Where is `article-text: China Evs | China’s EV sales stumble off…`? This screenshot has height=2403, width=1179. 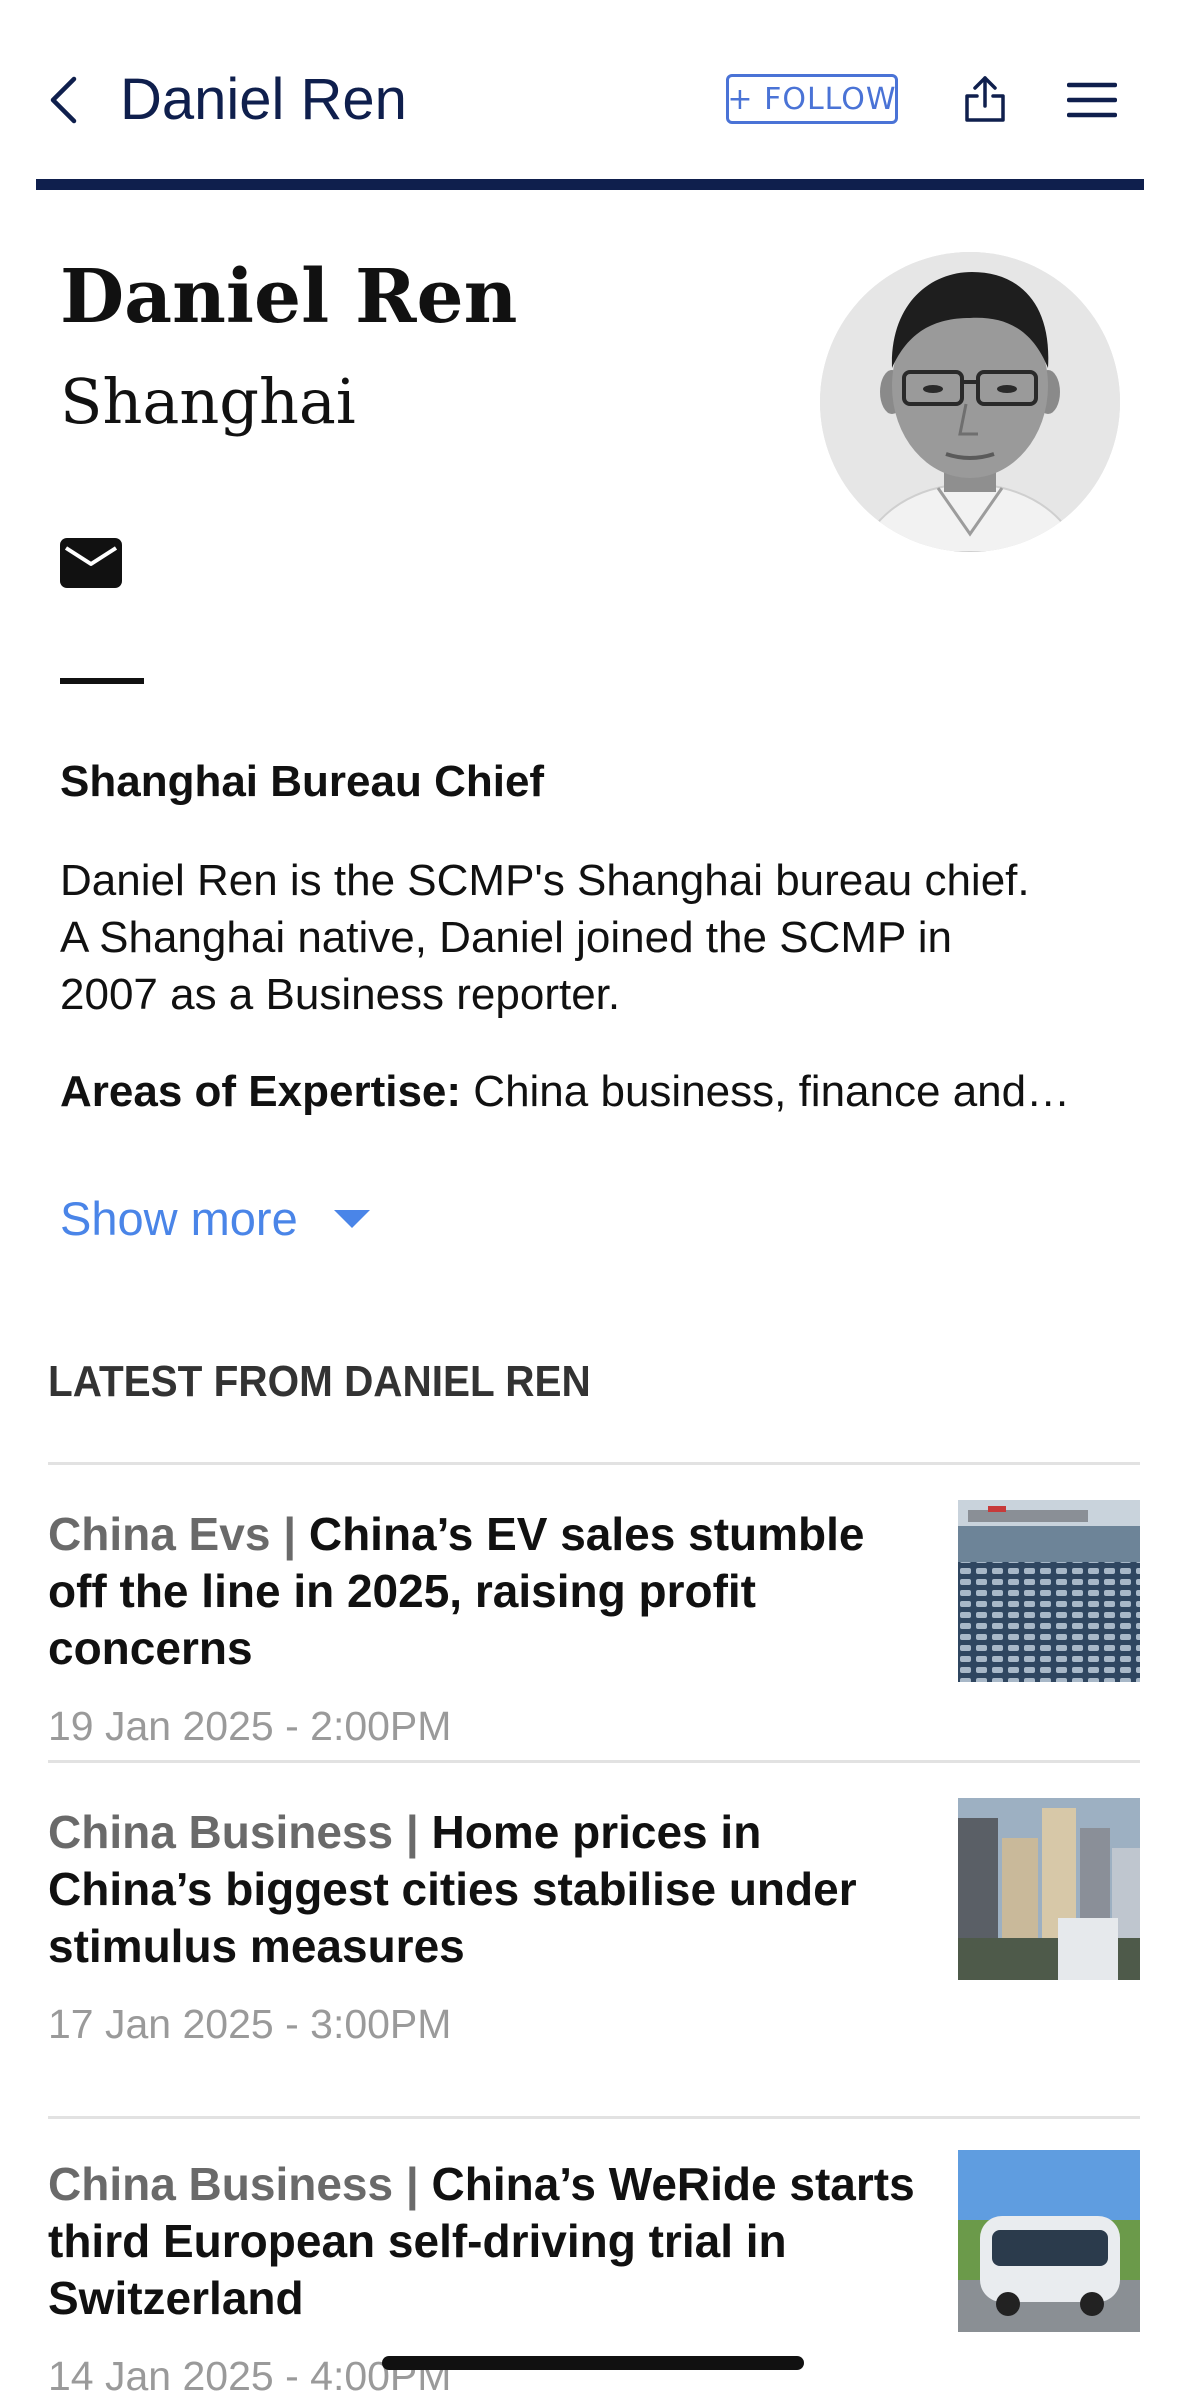 article-text: China Evs | China’s EV sales stumble off… is located at coordinates (488, 1629).